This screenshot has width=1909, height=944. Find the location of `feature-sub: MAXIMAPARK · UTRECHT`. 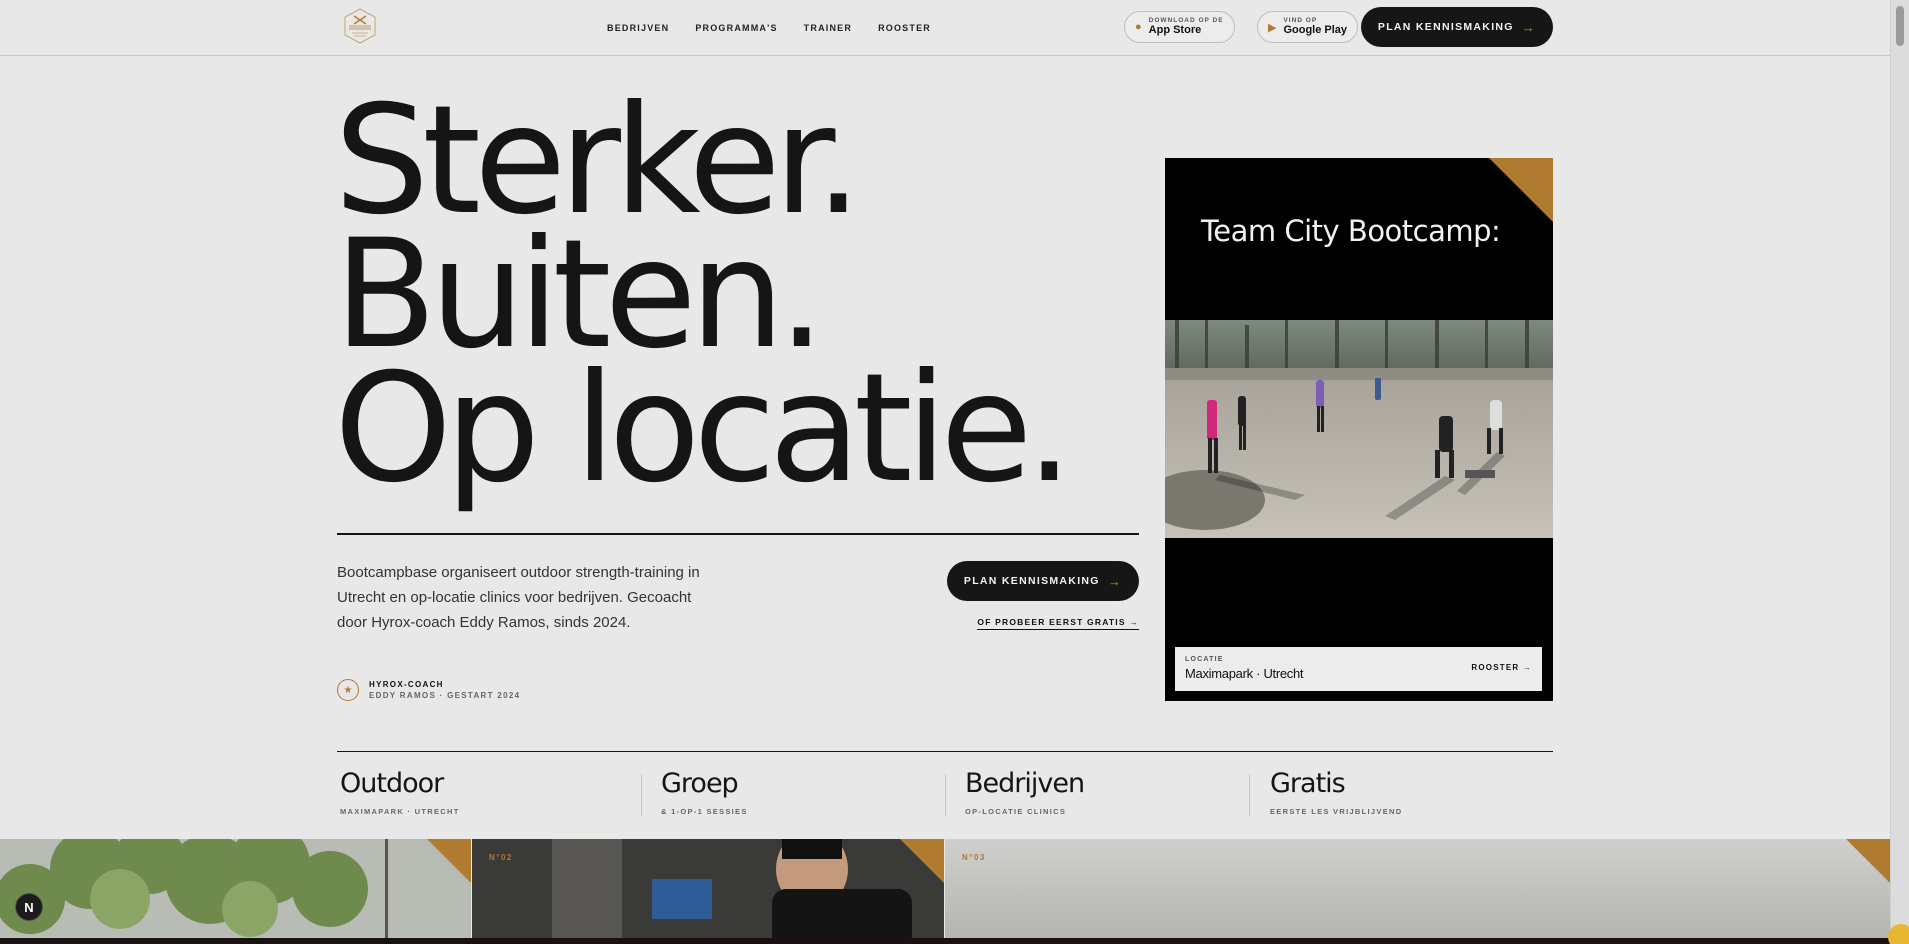

feature-sub: MAXIMAPARK · UTRECHT is located at coordinates (400, 811).